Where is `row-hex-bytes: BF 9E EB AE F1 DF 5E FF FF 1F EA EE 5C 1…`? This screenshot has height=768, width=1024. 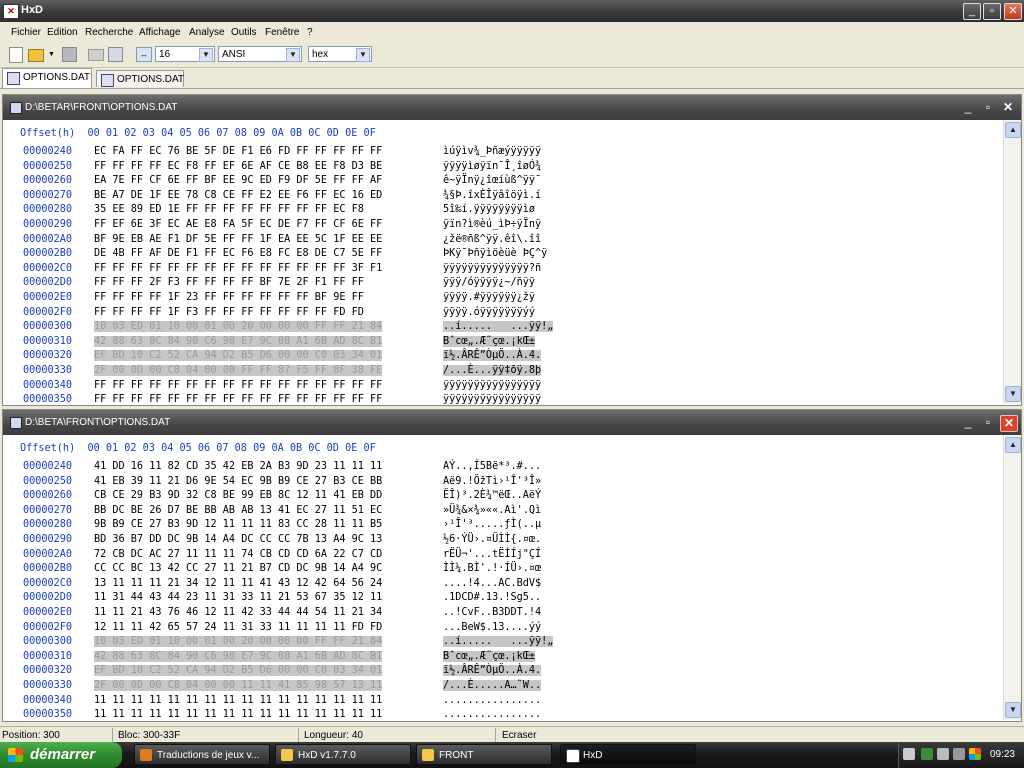 row-hex-bytes: BF 9E EB AE F1 DF 5E FF FF 1F EA EE 5C 1… is located at coordinates (238, 239).